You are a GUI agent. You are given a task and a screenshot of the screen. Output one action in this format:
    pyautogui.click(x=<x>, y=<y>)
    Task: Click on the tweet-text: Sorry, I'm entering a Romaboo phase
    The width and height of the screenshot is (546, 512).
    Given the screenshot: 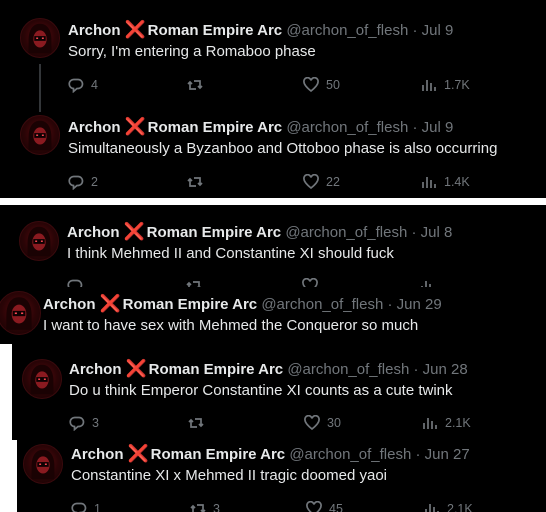 What is the action you would take?
    pyautogui.click(x=192, y=51)
    